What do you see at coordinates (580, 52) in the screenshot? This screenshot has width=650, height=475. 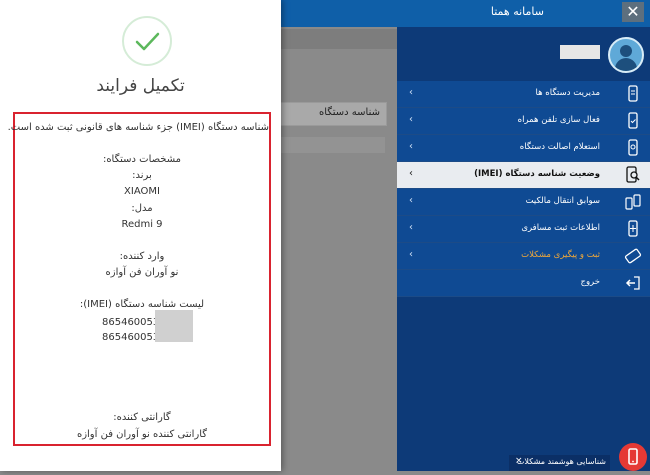 I see `username-masked` at bounding box center [580, 52].